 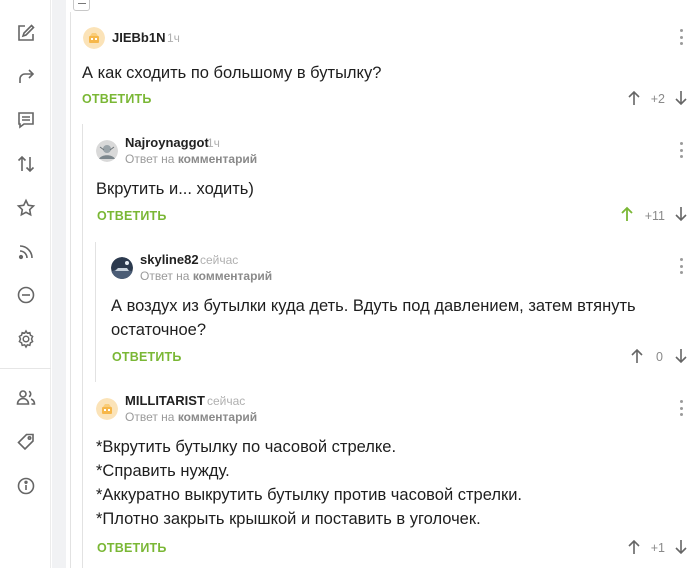 What do you see at coordinates (26, 486) in the screenshot?
I see `info-icon` at bounding box center [26, 486].